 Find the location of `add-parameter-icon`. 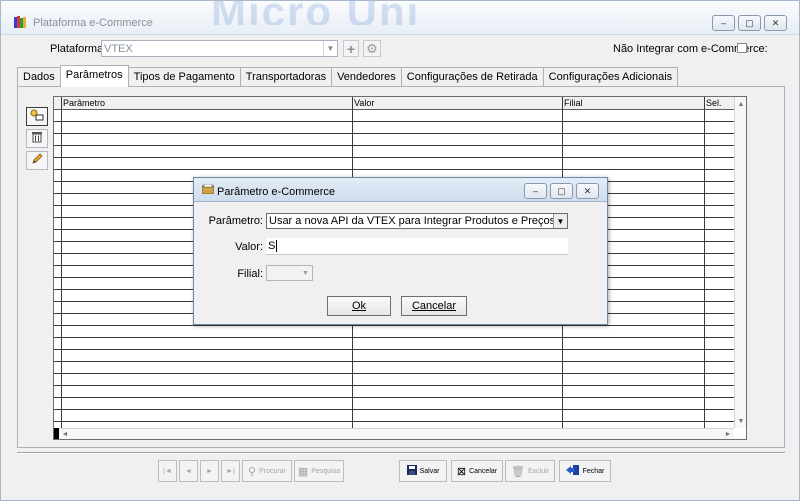

add-parameter-icon is located at coordinates (37, 116).